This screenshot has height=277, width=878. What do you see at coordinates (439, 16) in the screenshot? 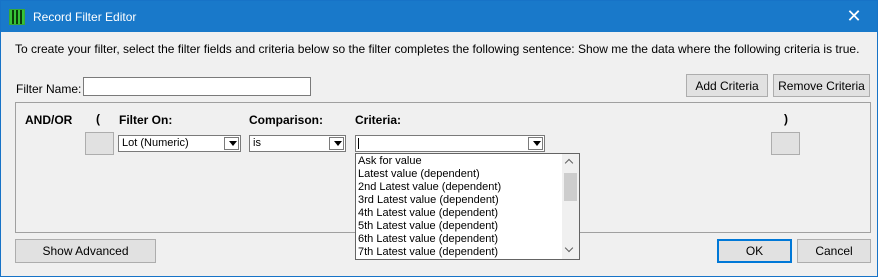
I see `title-bar: Record Filter Editor ✕` at bounding box center [439, 16].